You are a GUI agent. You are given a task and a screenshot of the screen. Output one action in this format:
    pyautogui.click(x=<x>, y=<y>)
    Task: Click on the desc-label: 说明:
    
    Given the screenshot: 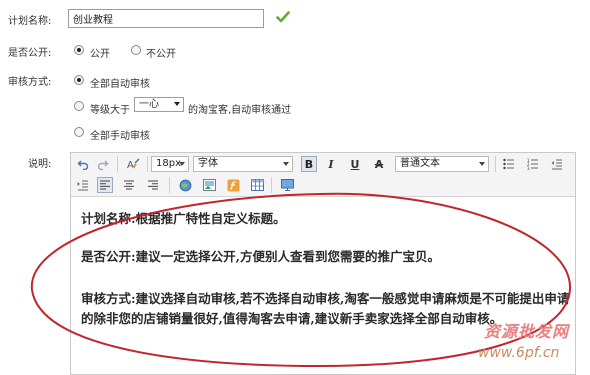 What is the action you would take?
    pyautogui.click(x=40, y=164)
    